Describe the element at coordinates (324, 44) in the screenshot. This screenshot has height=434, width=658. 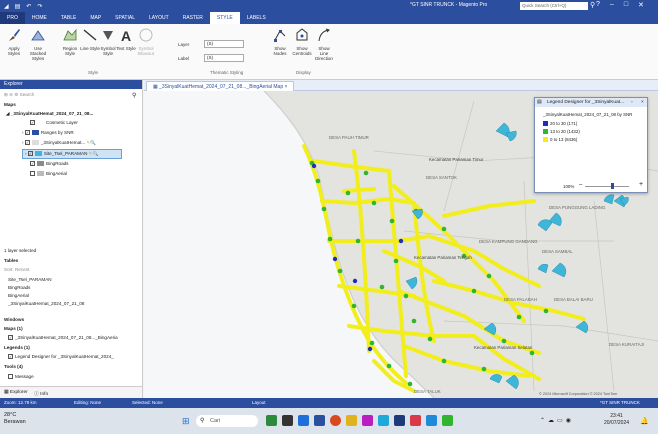
I see `show-line-direction-button: Show Line Direction` at that location.